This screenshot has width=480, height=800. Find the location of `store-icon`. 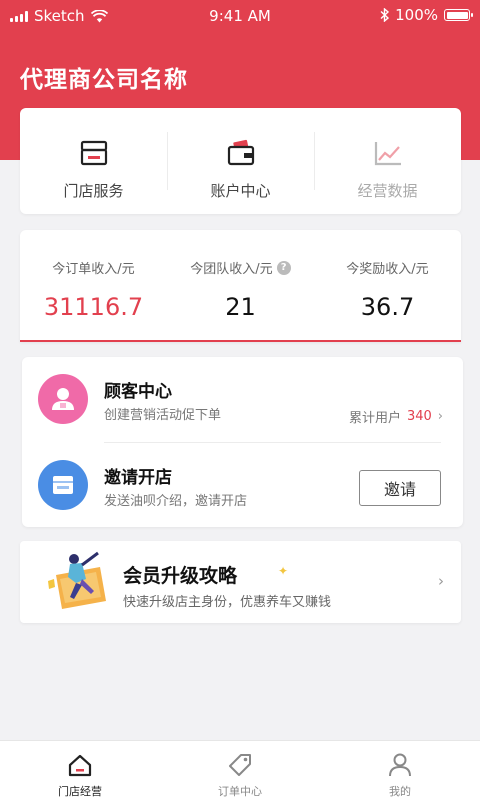

store-icon is located at coordinates (93, 153).